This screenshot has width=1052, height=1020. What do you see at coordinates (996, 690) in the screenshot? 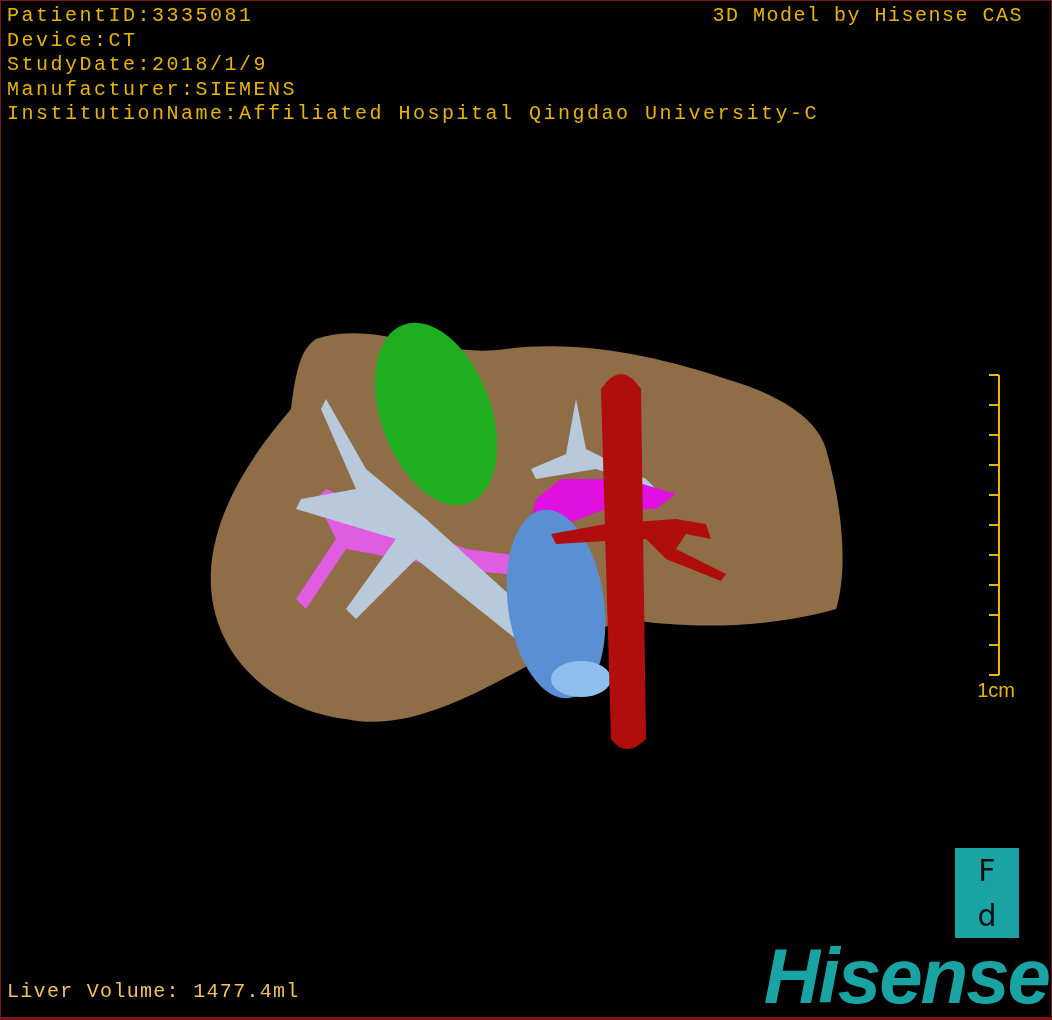
I see `scale-label: 1cm` at bounding box center [996, 690].